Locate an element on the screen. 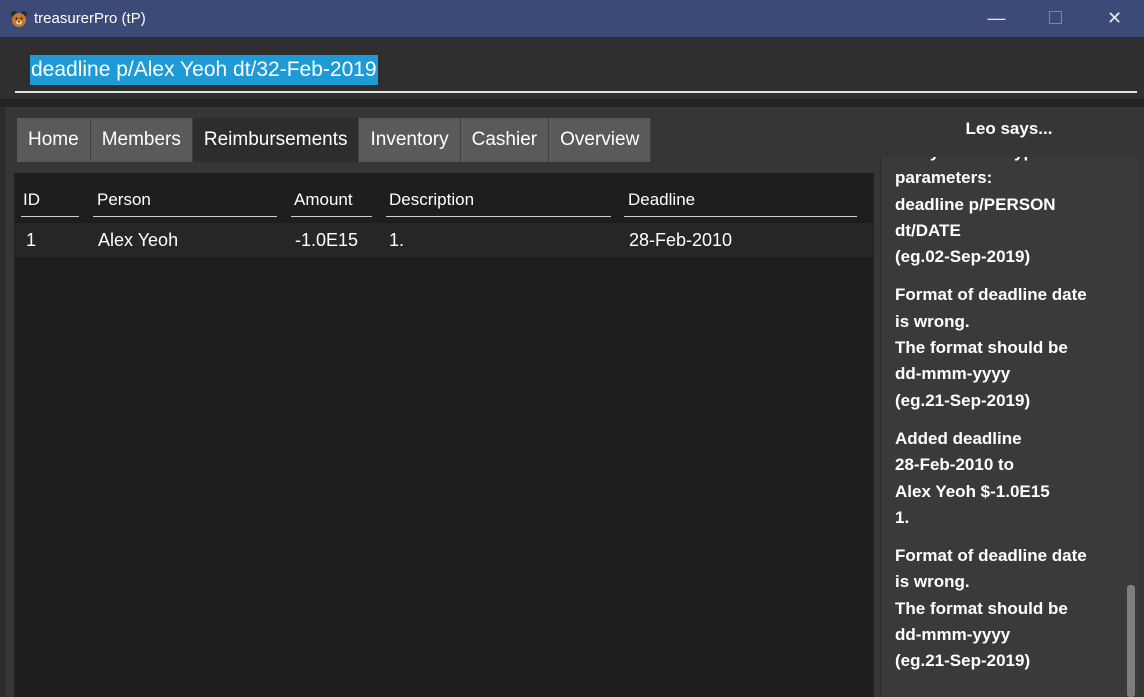  window-title: treasurerPro (tP) is located at coordinates (90, 18).